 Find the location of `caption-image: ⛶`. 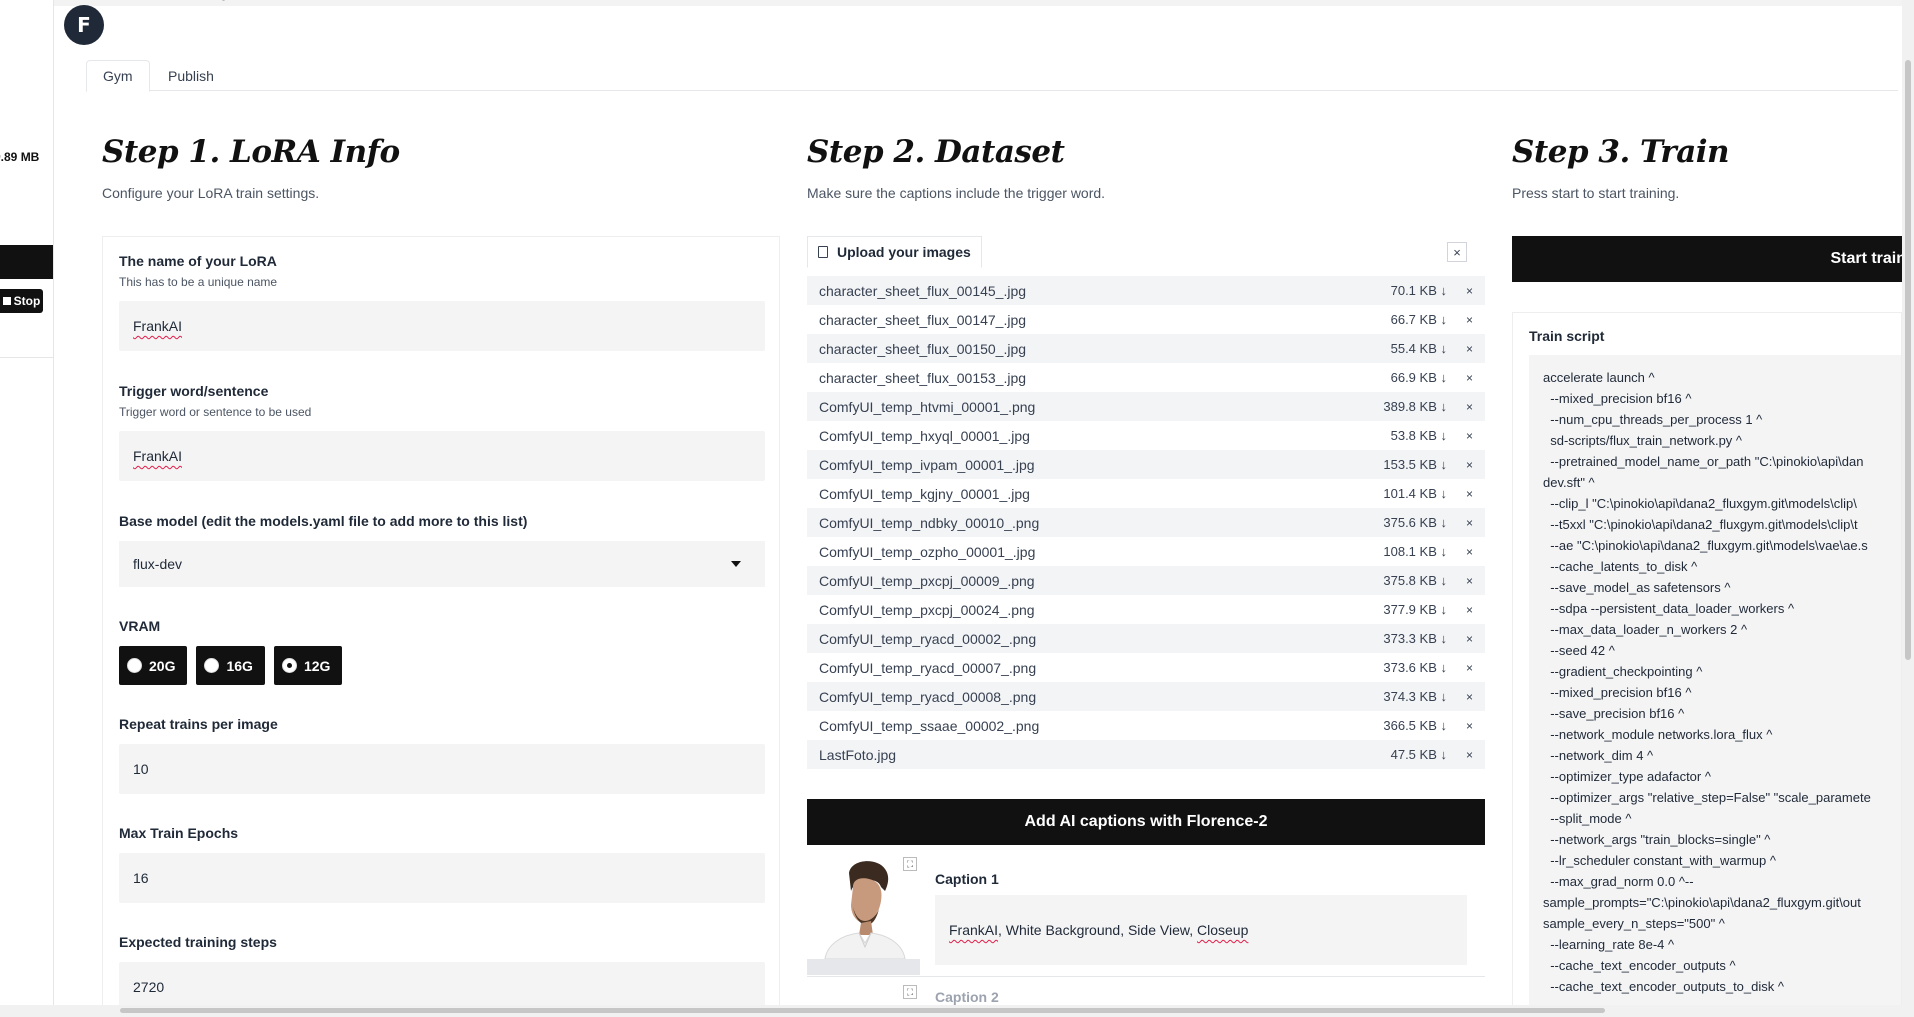

caption-image: ⛶ is located at coordinates (863, 913).